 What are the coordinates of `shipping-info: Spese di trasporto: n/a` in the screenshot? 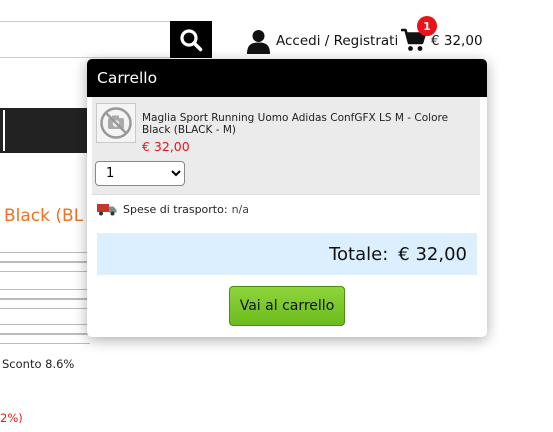 It's located at (173, 209).